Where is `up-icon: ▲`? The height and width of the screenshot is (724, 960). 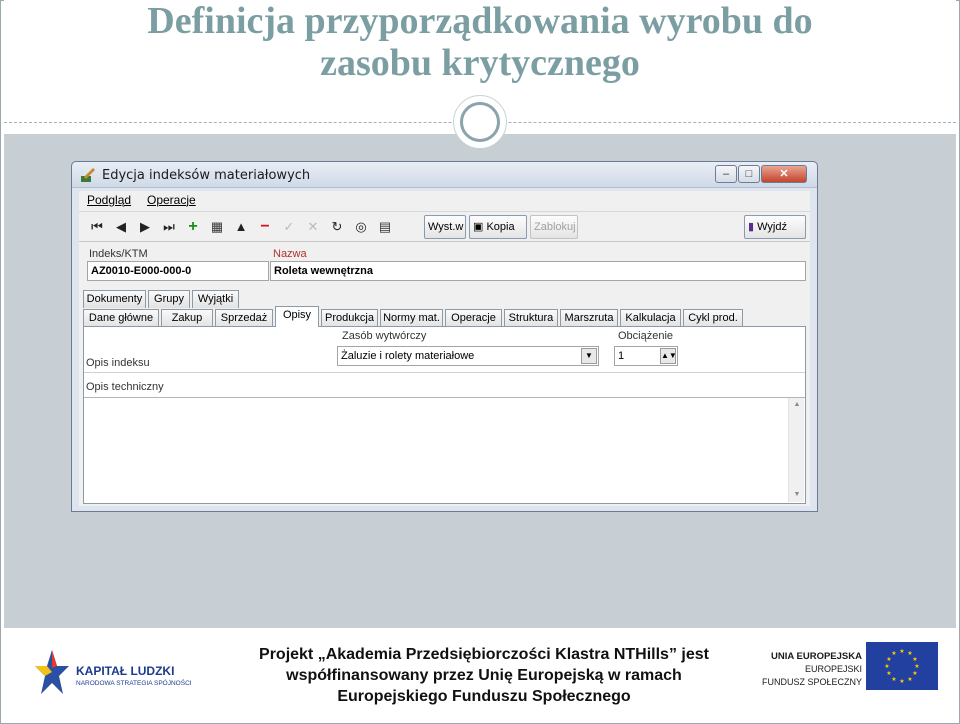 up-icon: ▲ is located at coordinates (241, 227).